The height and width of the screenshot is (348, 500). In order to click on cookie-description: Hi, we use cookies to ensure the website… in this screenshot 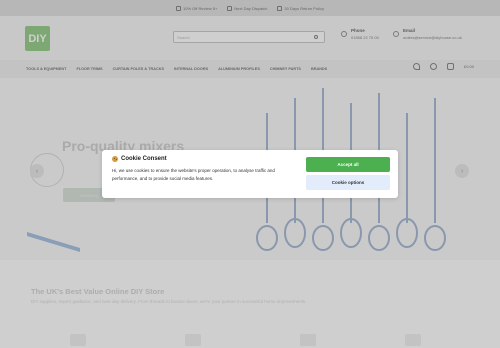, I will do `click(193, 174)`.